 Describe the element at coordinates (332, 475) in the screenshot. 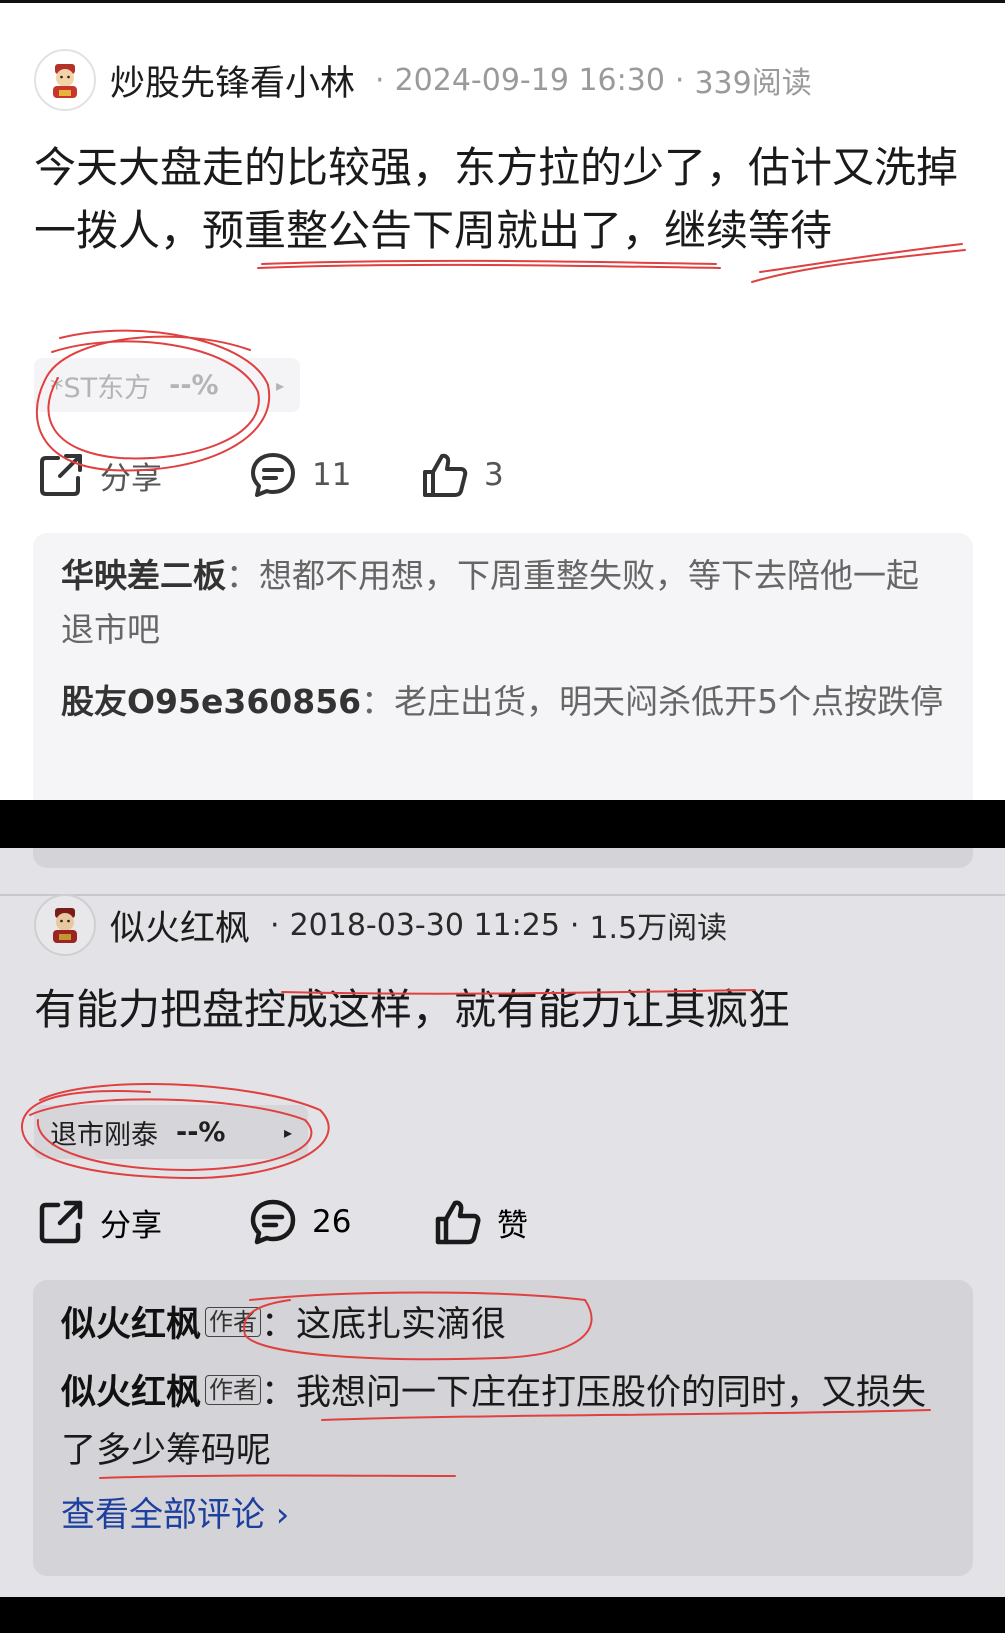

I see `comment-count: 11` at that location.